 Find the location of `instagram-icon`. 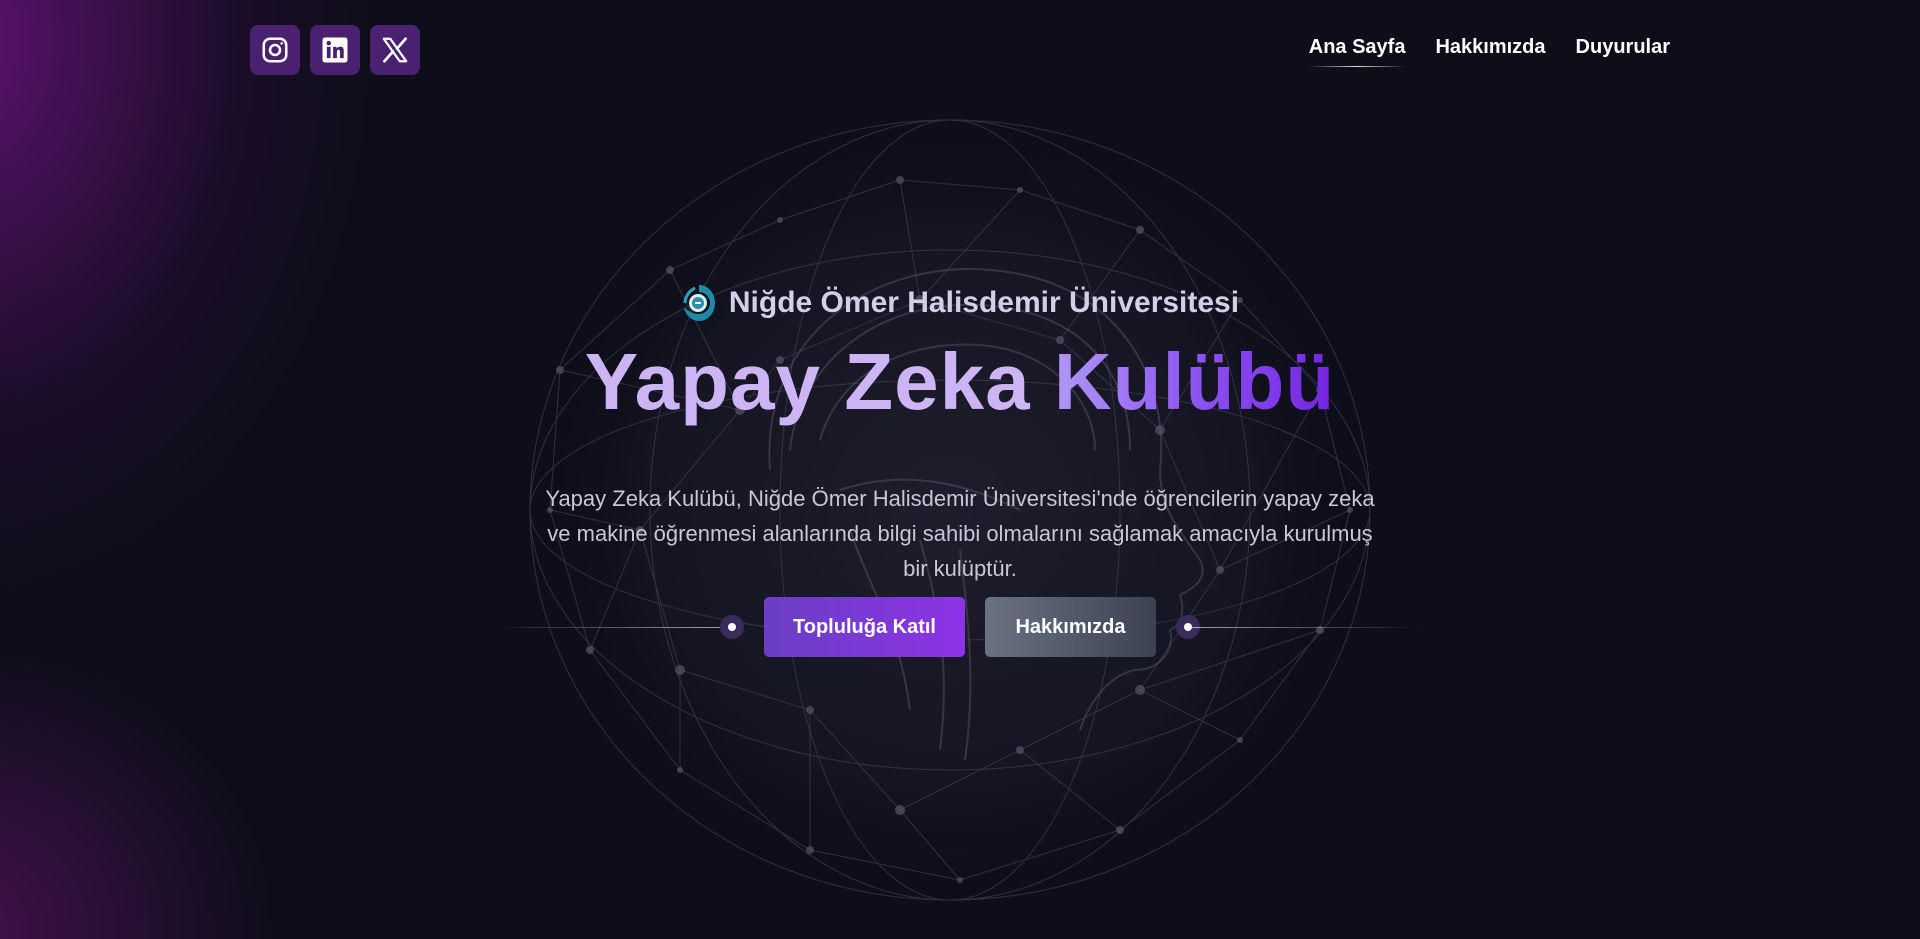

instagram-icon is located at coordinates (275, 50).